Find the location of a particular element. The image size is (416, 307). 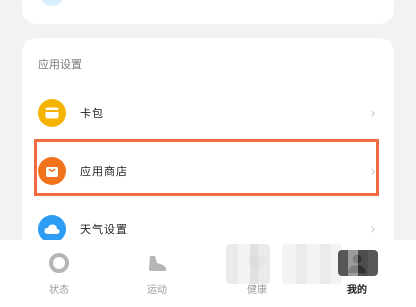

cloud-icon is located at coordinates (52, 229).